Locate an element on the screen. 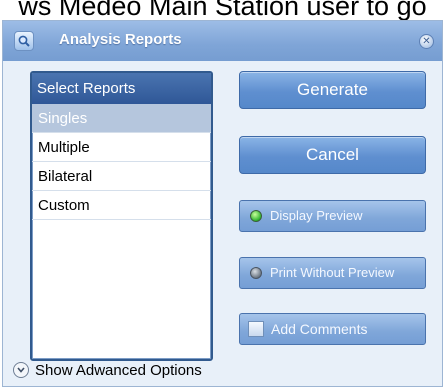  show-advanced-options-toggle: Show Adwanced Options is located at coordinates (107, 371).